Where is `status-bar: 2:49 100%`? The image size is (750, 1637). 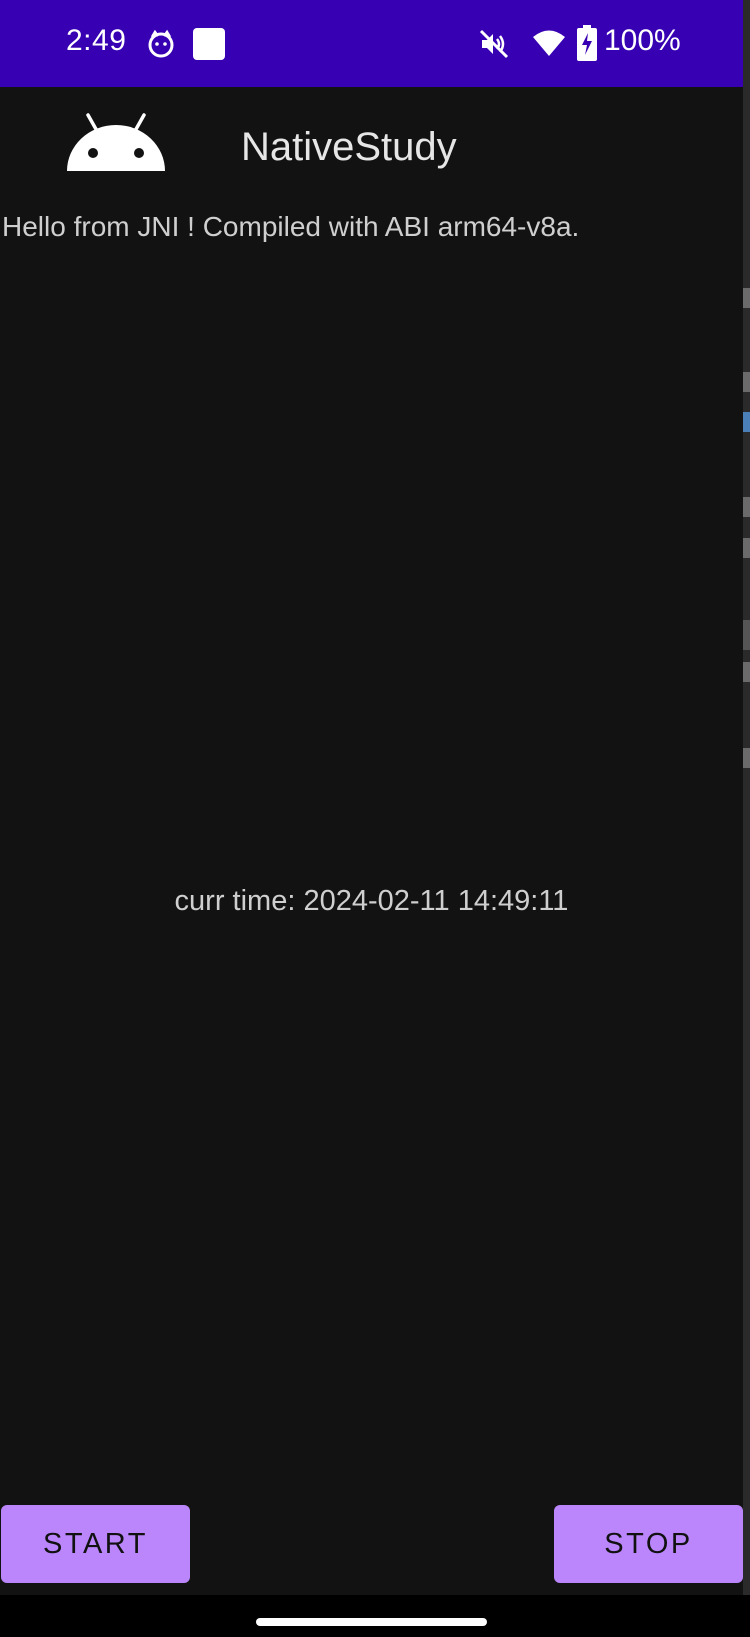
status-bar: 2:49 100% is located at coordinates (371, 43).